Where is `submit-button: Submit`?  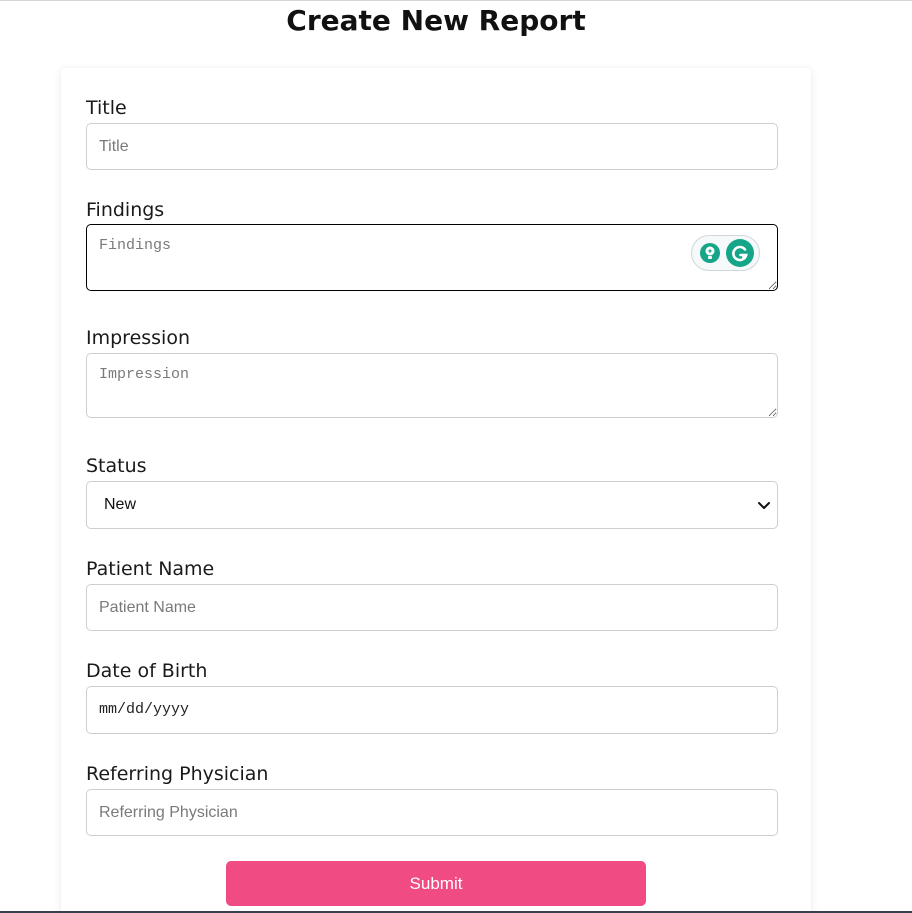
submit-button: Submit is located at coordinates (436, 883).